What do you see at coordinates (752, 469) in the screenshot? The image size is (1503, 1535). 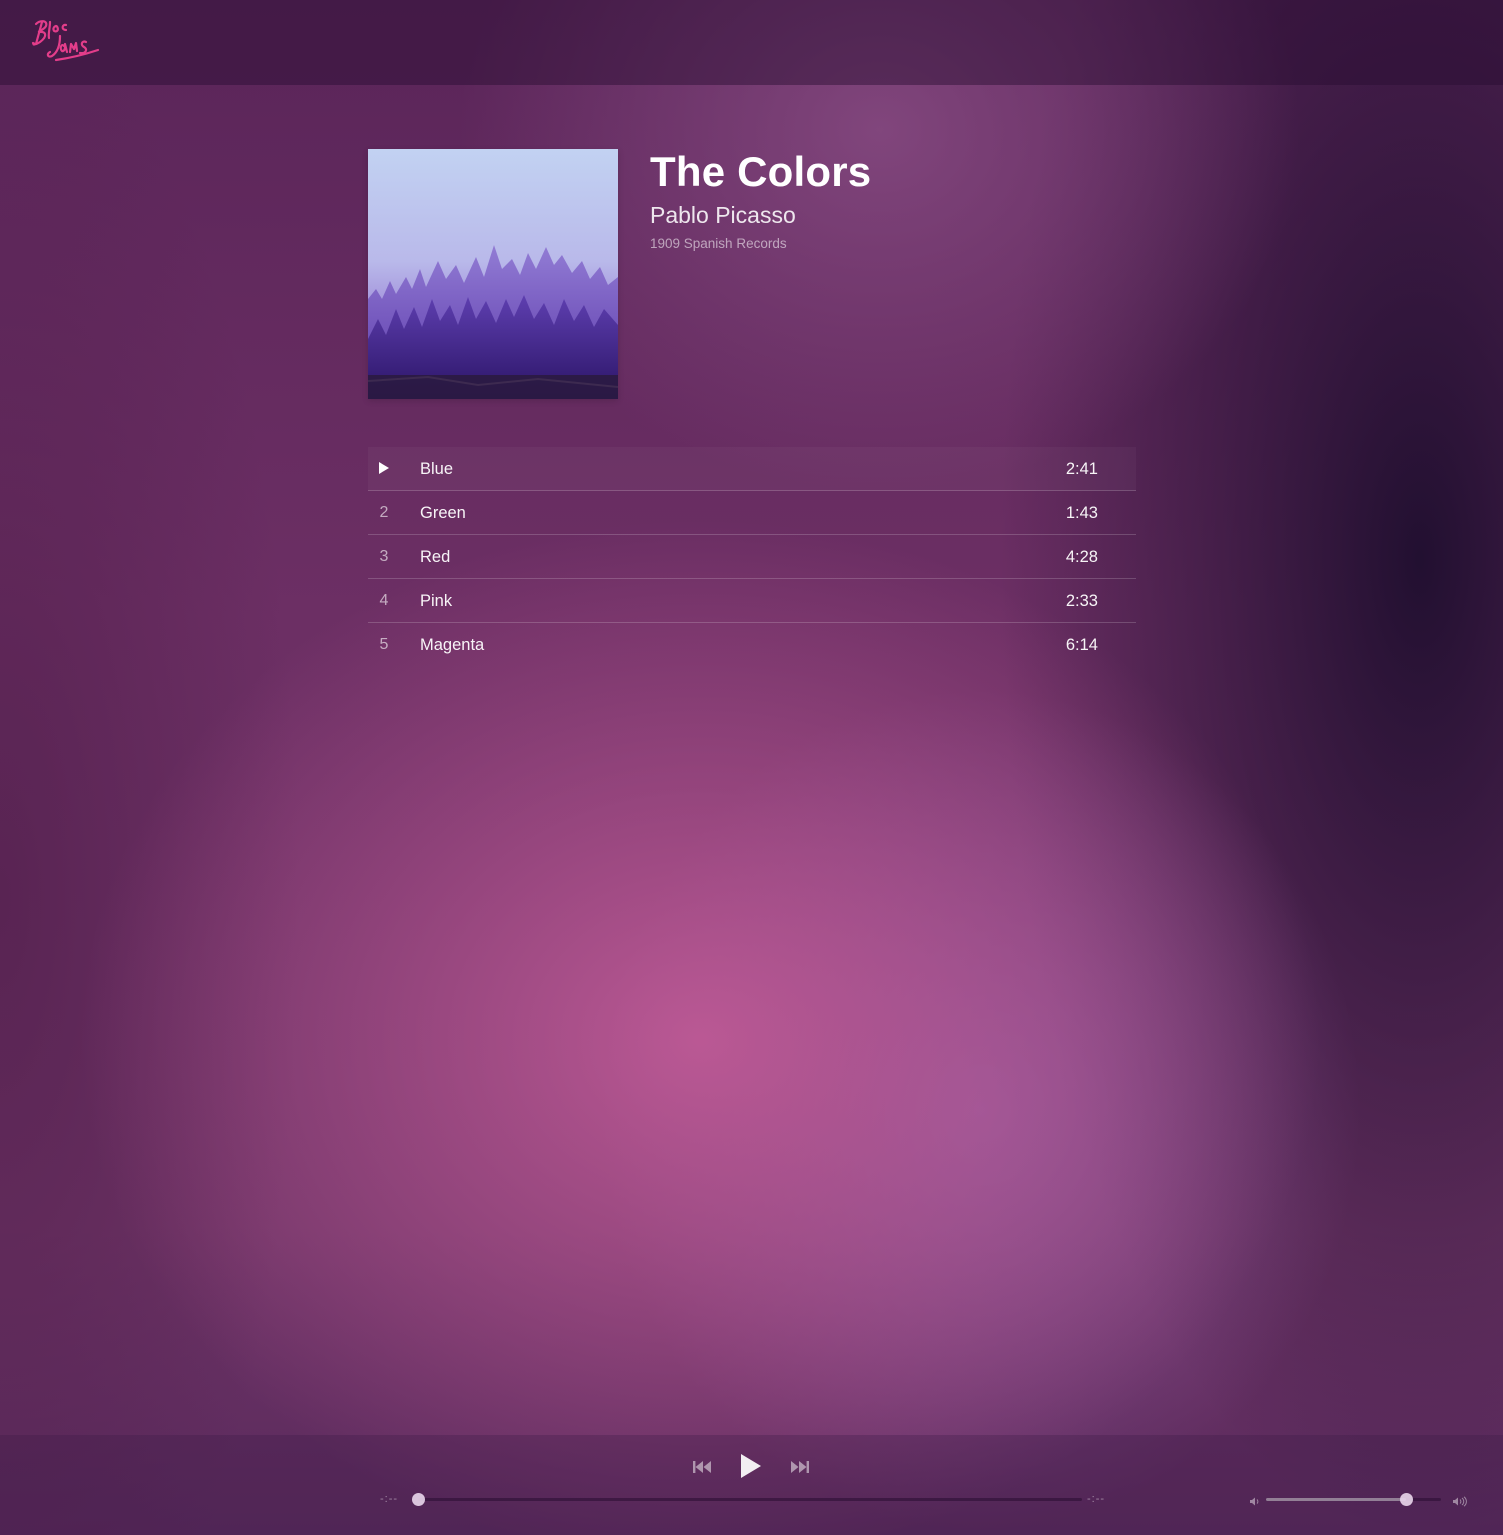 I see `song-row: Blue 2:41` at bounding box center [752, 469].